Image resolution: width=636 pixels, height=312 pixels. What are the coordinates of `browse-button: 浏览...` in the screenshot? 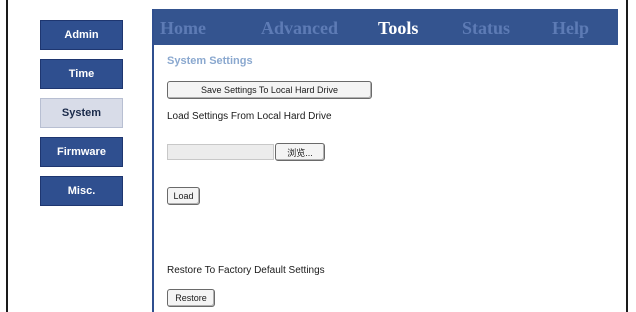 It's located at (300, 152).